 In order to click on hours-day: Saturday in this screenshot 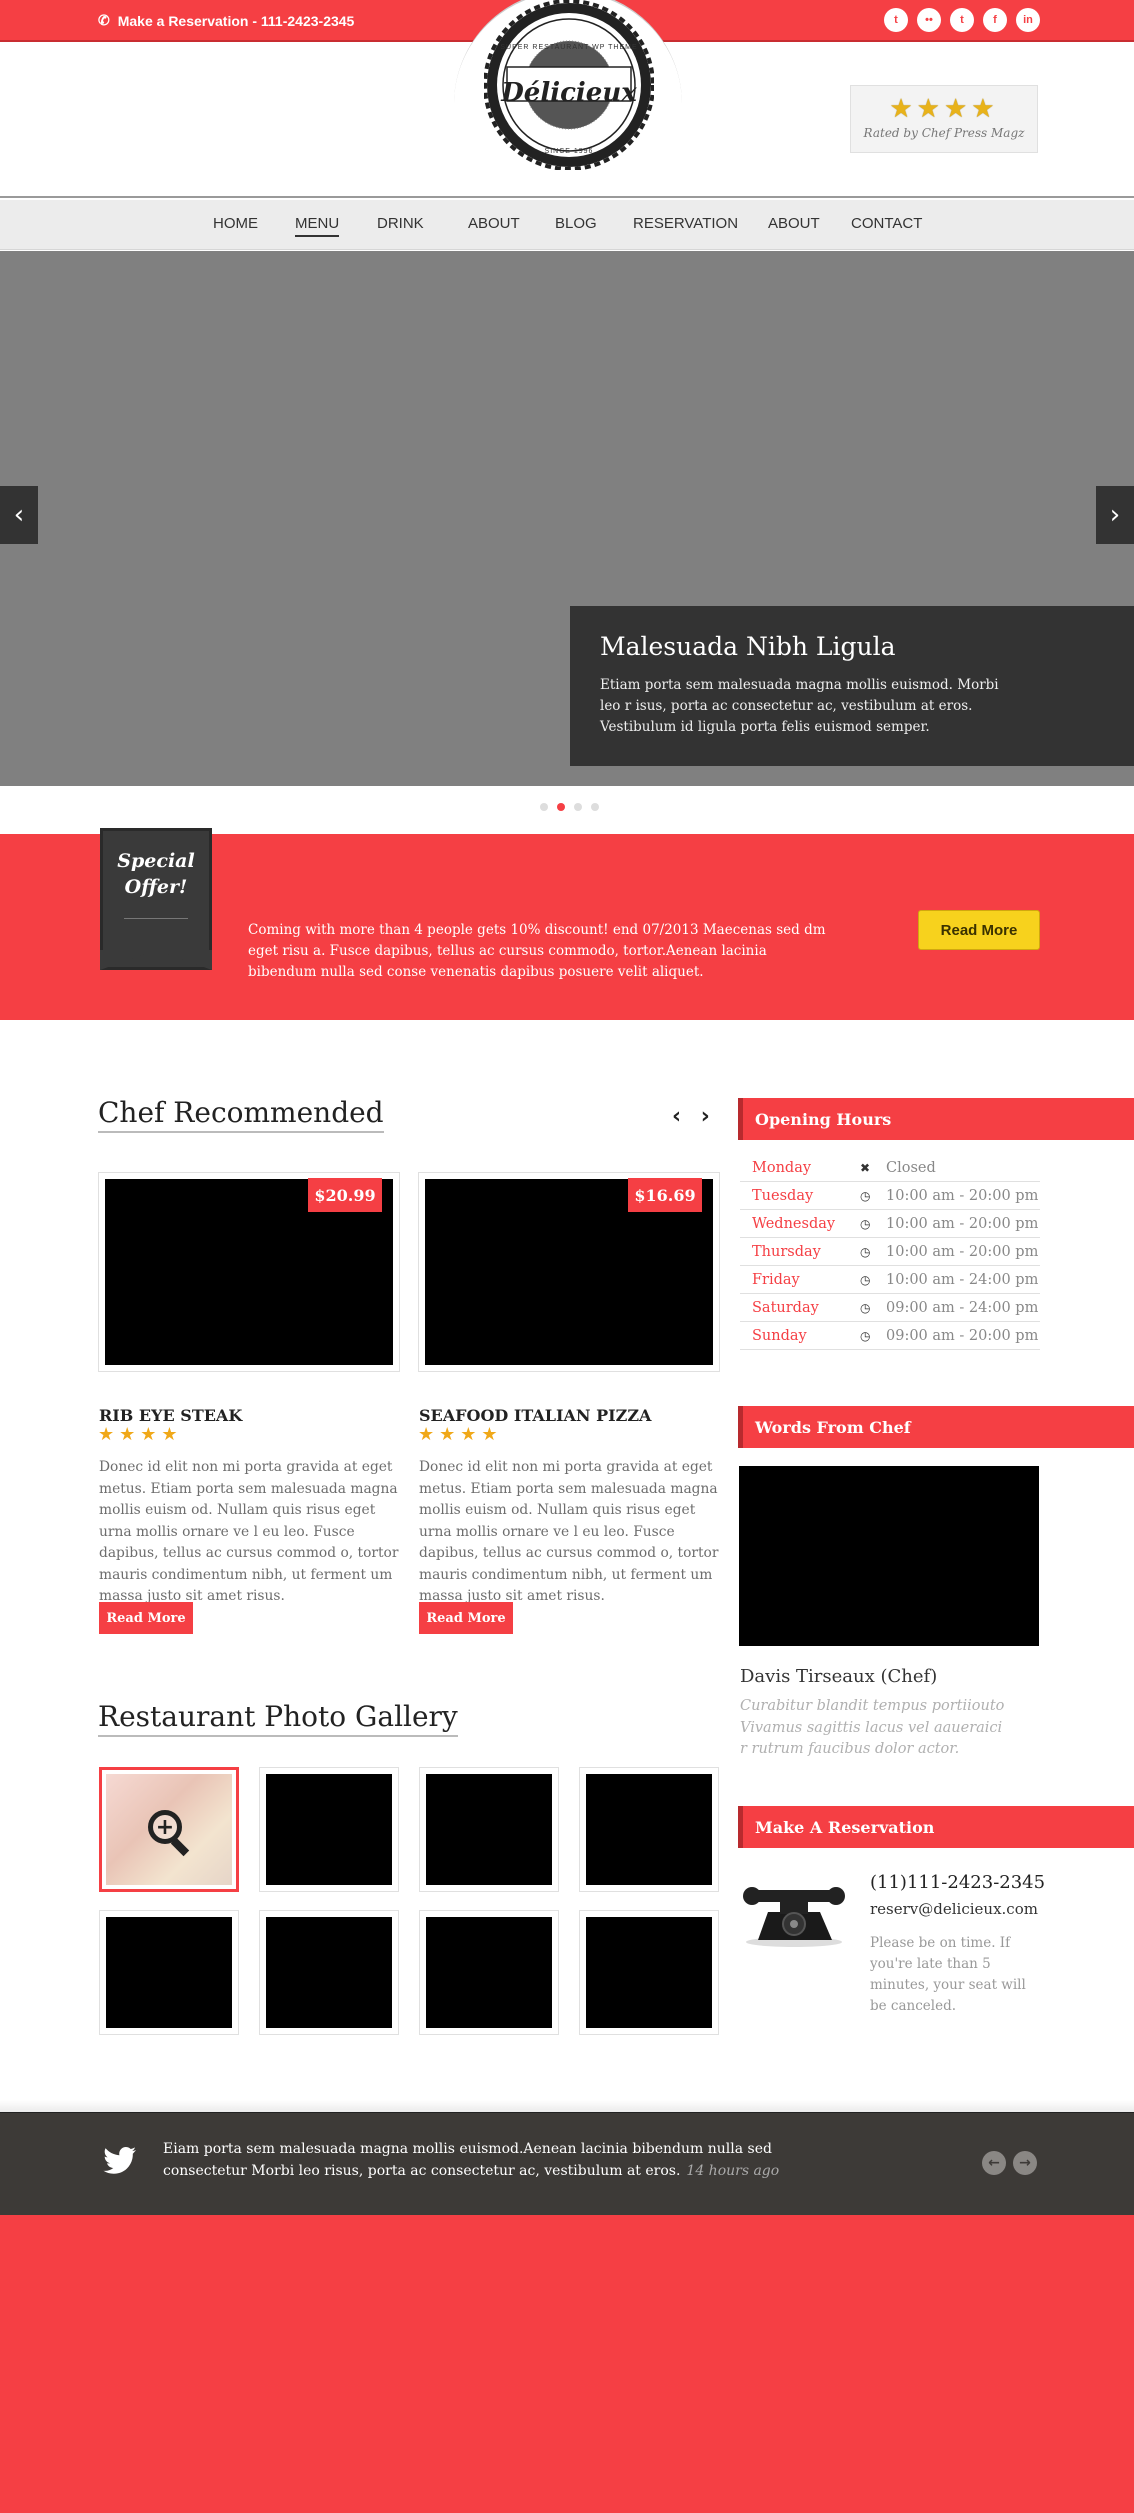, I will do `click(785, 1307)`.